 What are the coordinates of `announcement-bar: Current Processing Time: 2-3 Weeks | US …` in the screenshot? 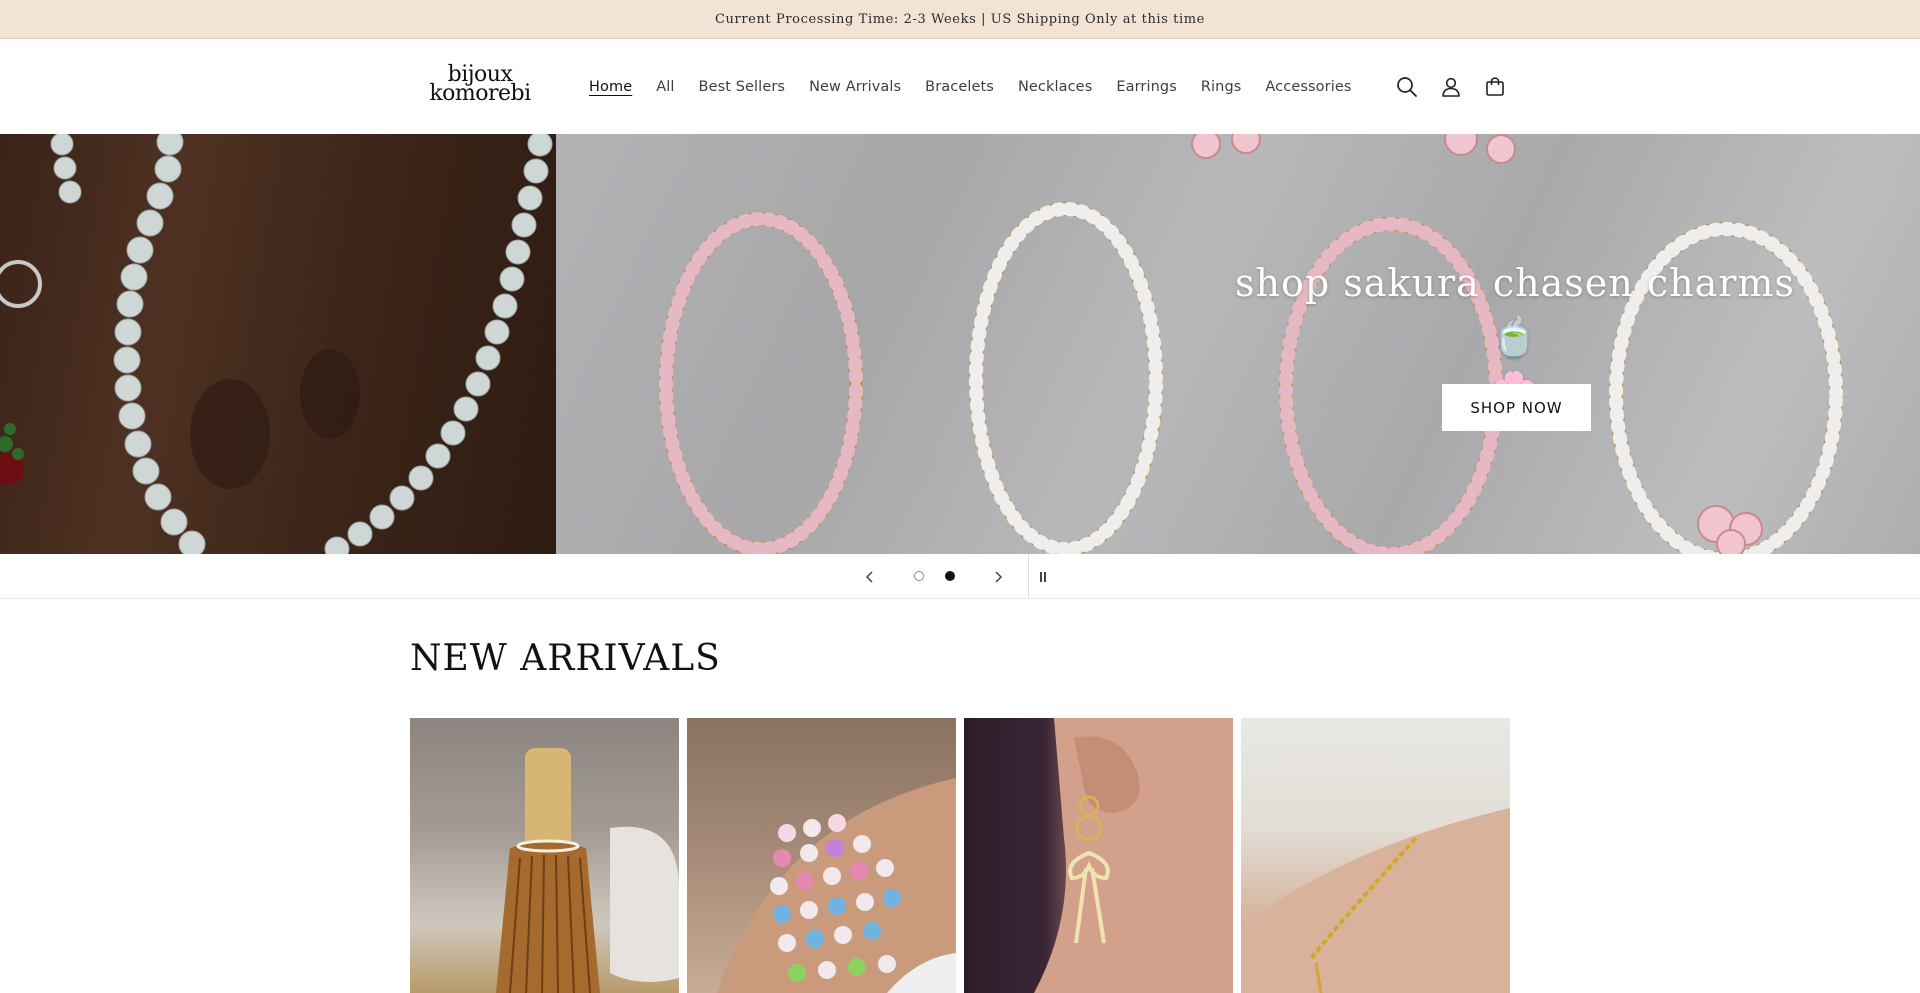 It's located at (960, 19).